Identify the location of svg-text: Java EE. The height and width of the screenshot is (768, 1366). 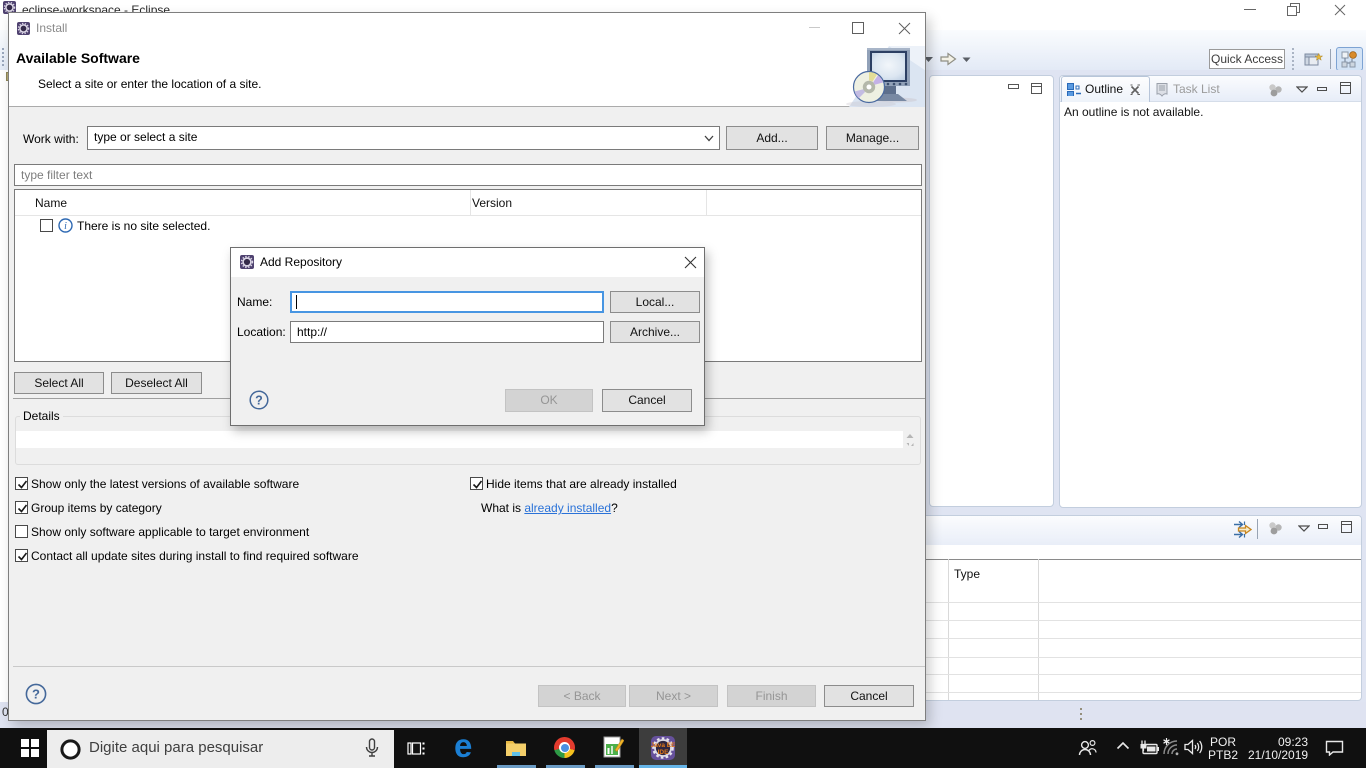
(663, 745).